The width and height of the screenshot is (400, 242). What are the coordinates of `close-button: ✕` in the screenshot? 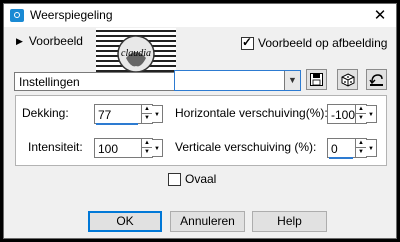 It's located at (380, 15).